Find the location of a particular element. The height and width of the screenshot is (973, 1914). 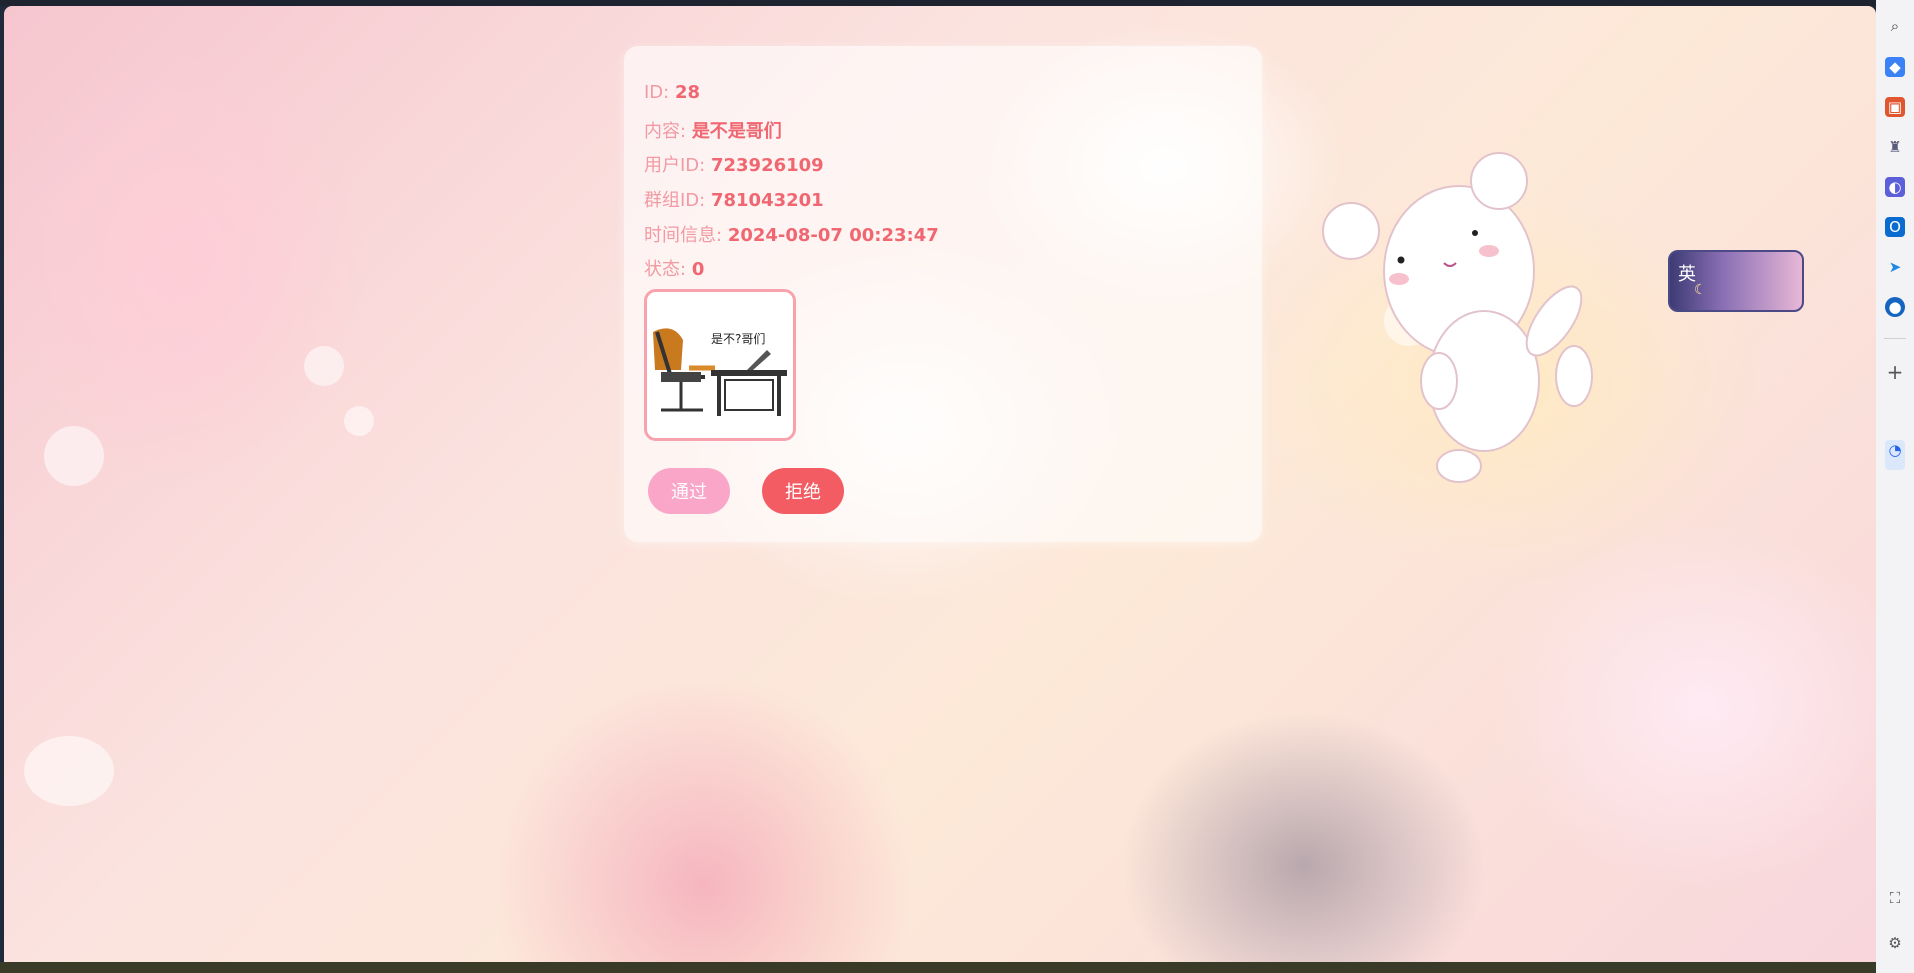

approve-button: 通过 is located at coordinates (689, 491).